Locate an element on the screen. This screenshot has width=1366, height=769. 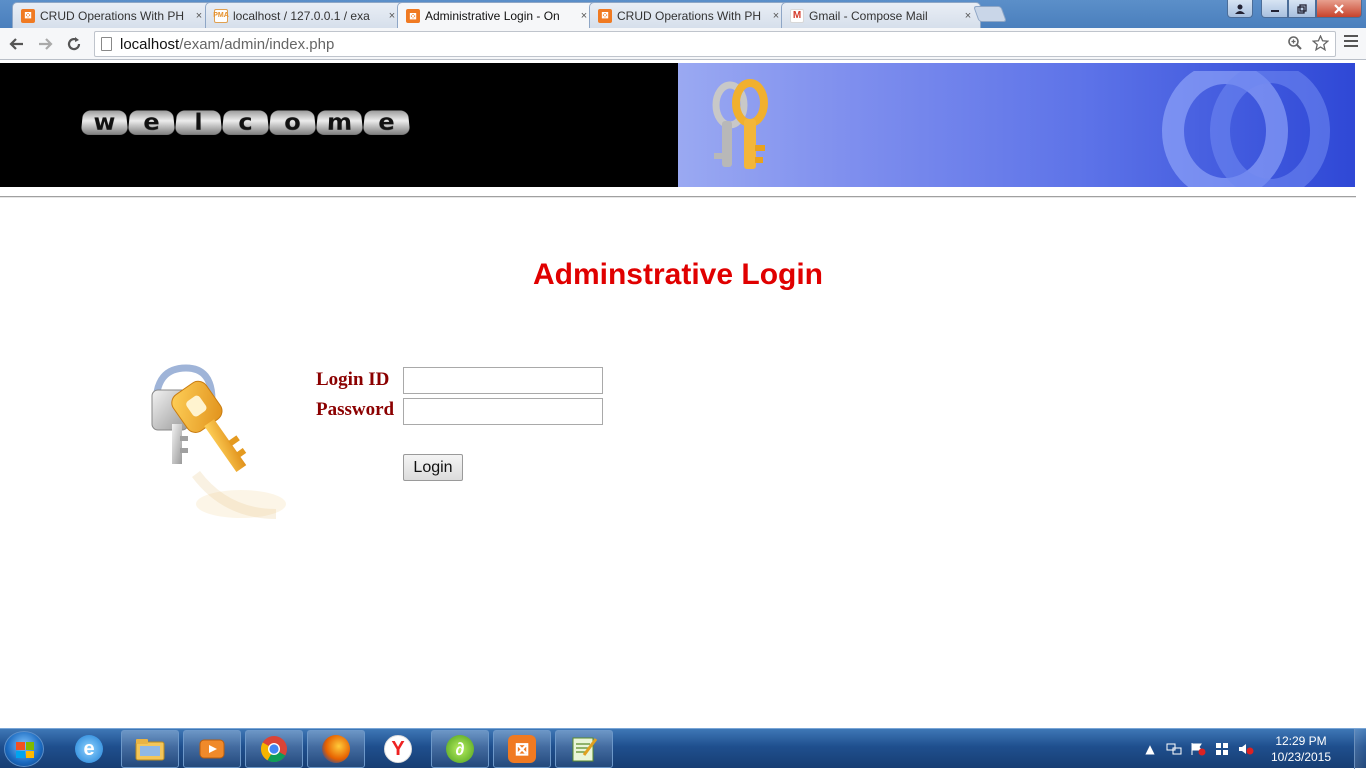
banner-ring-graphic is located at coordinates (1246, 129).